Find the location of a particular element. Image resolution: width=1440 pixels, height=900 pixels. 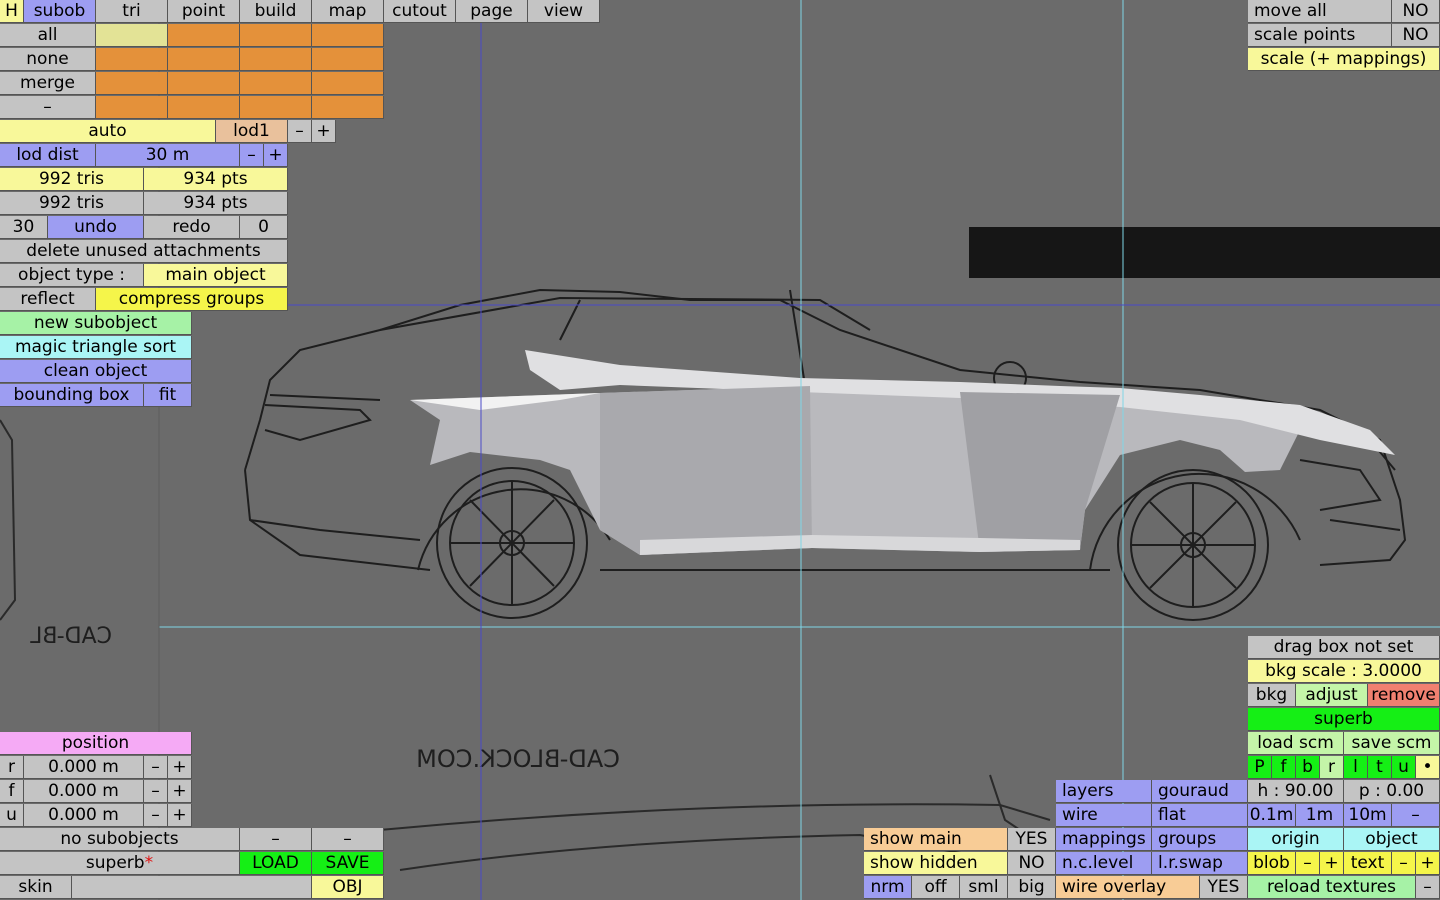

merge-button: merge is located at coordinates (48, 83).